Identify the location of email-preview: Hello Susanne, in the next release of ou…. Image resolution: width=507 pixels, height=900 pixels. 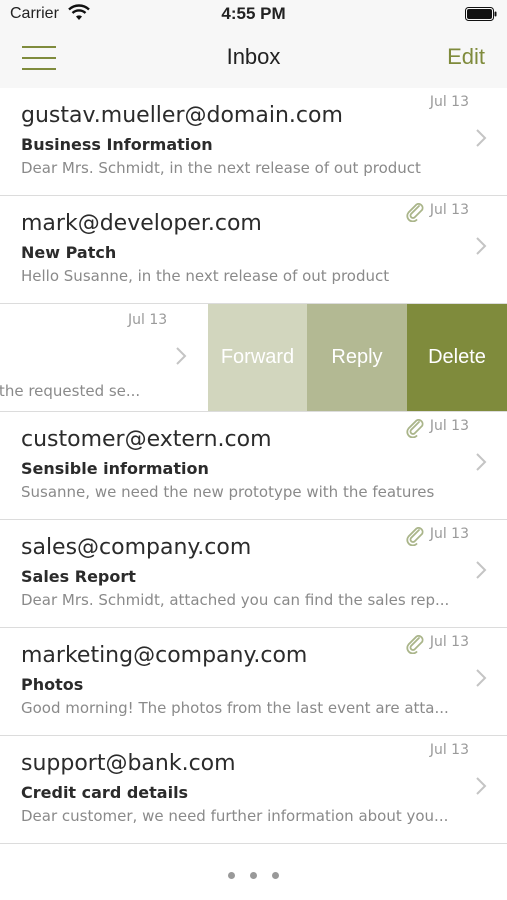
(205, 276).